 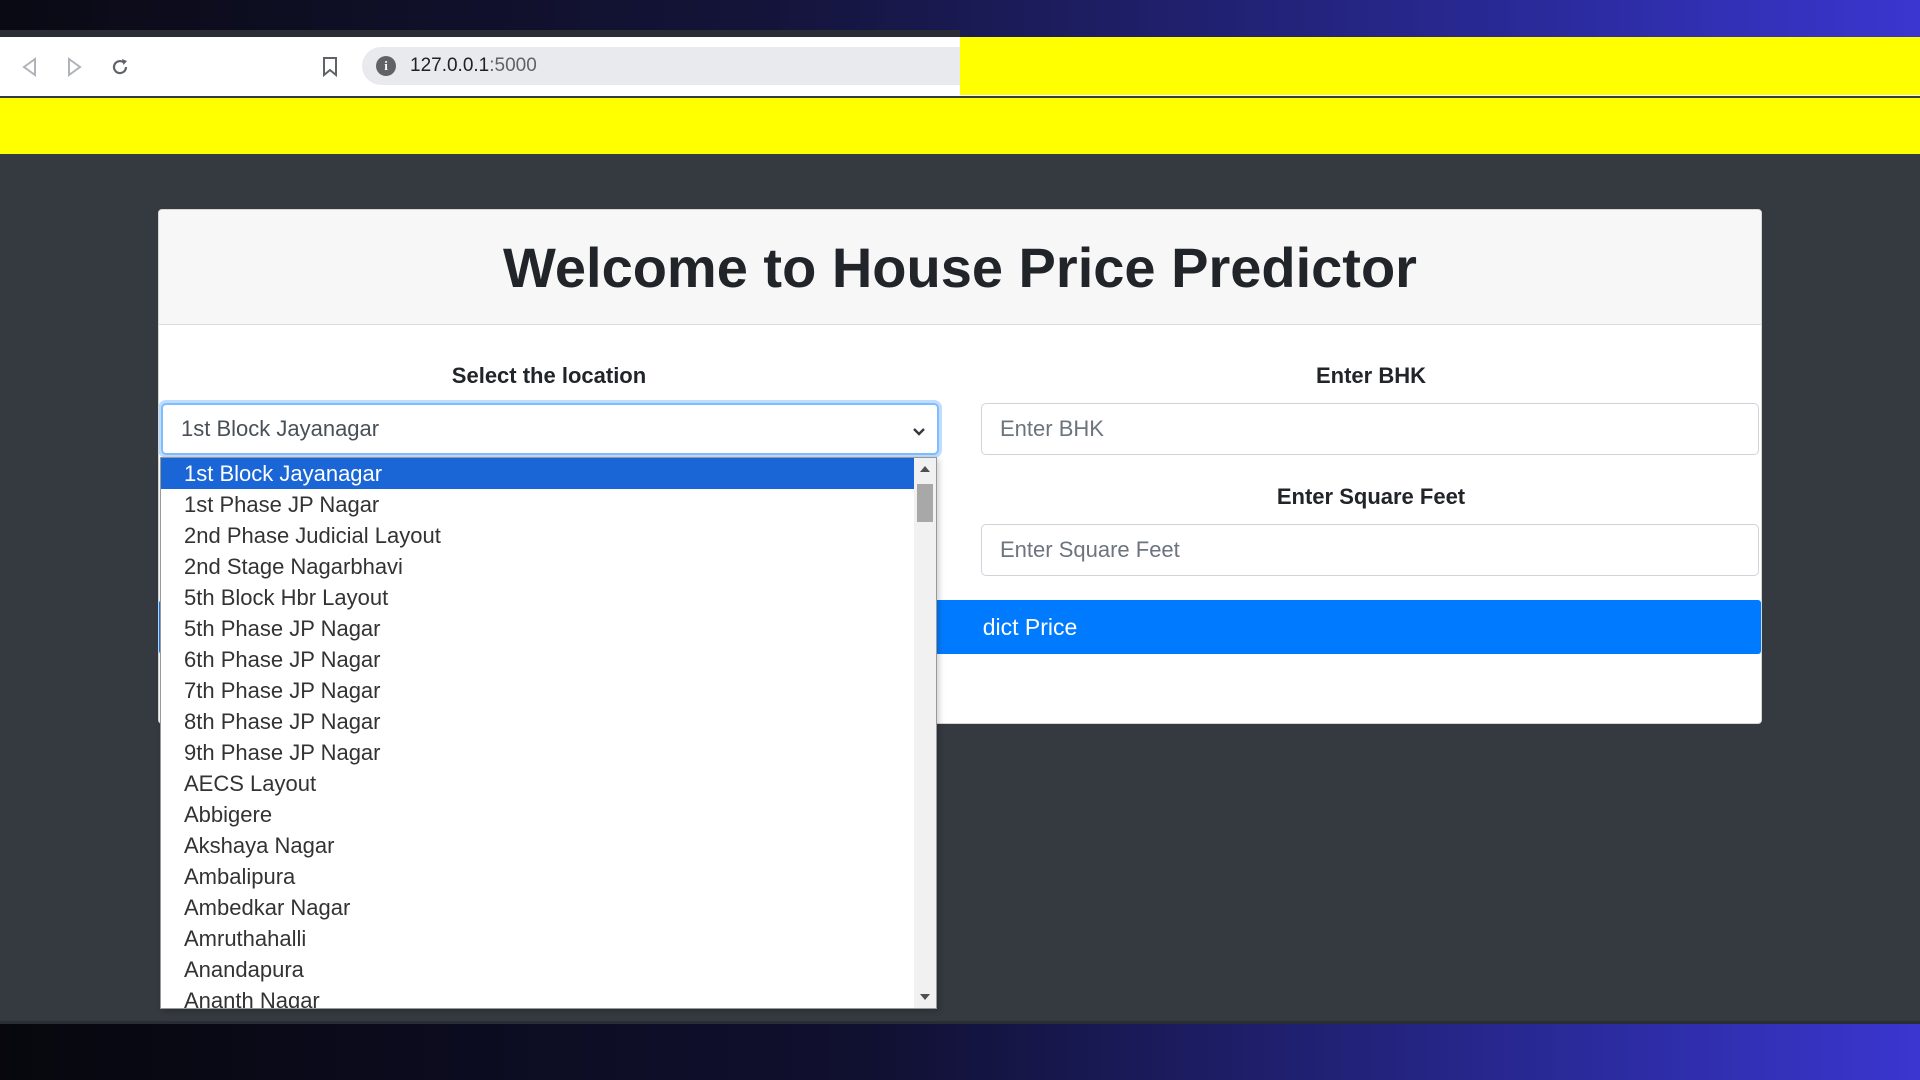 What do you see at coordinates (537, 938) in the screenshot?
I see `dropdown-option: Amruthahalli` at bounding box center [537, 938].